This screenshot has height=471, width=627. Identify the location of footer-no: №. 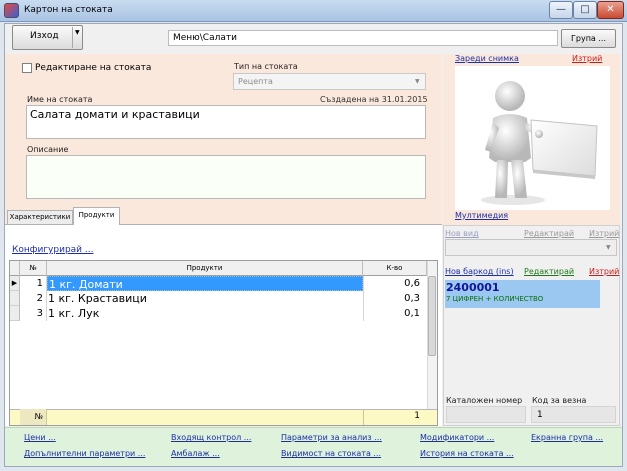
(33, 417).